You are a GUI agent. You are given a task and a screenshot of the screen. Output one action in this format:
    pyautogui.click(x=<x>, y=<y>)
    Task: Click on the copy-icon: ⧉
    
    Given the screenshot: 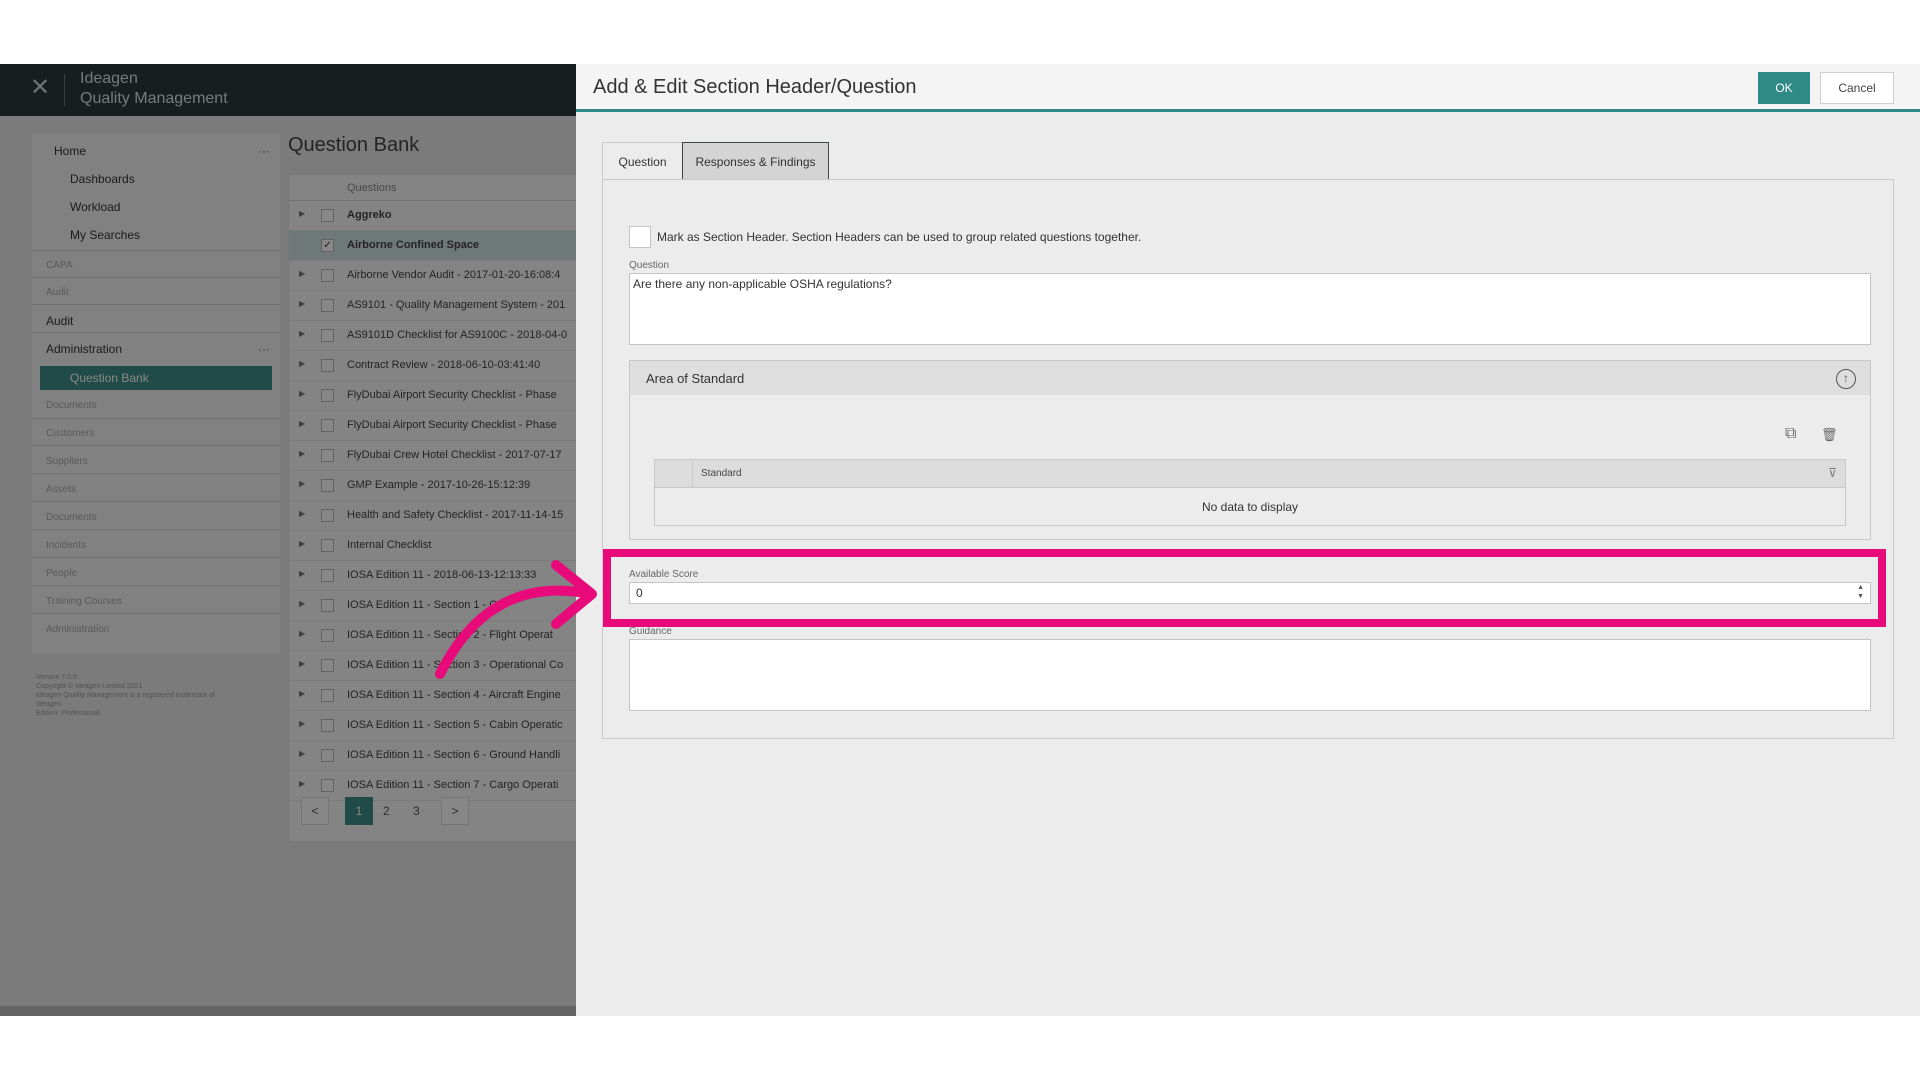 What is the action you would take?
    pyautogui.click(x=1790, y=434)
    